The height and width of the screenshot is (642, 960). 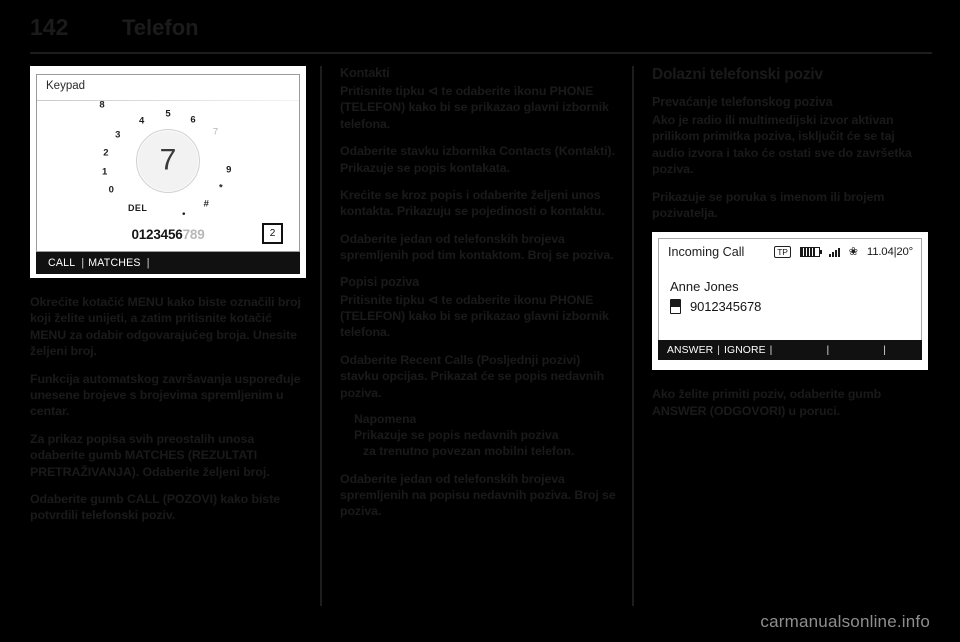 What do you see at coordinates (192, 119) in the screenshot?
I see `dial-item-6: 6` at bounding box center [192, 119].